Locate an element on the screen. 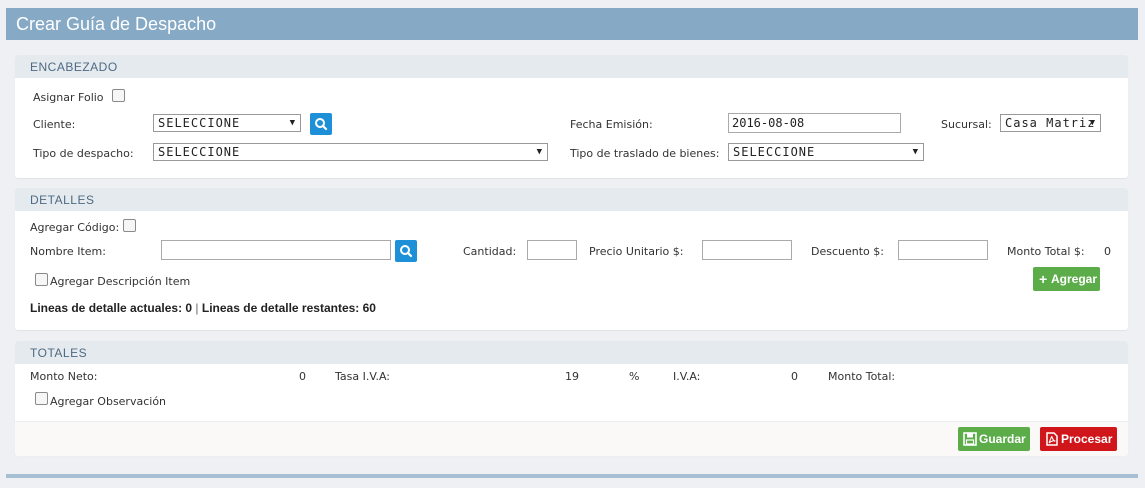  tasa-iva-value: 19 is located at coordinates (572, 376).